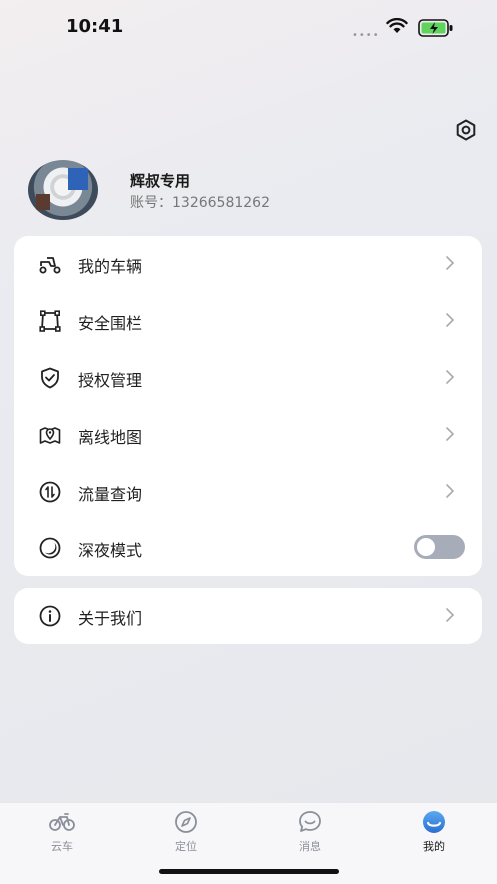 The image size is (497, 884). What do you see at coordinates (310, 833) in the screenshot?
I see `tab-messages: 消息` at bounding box center [310, 833].